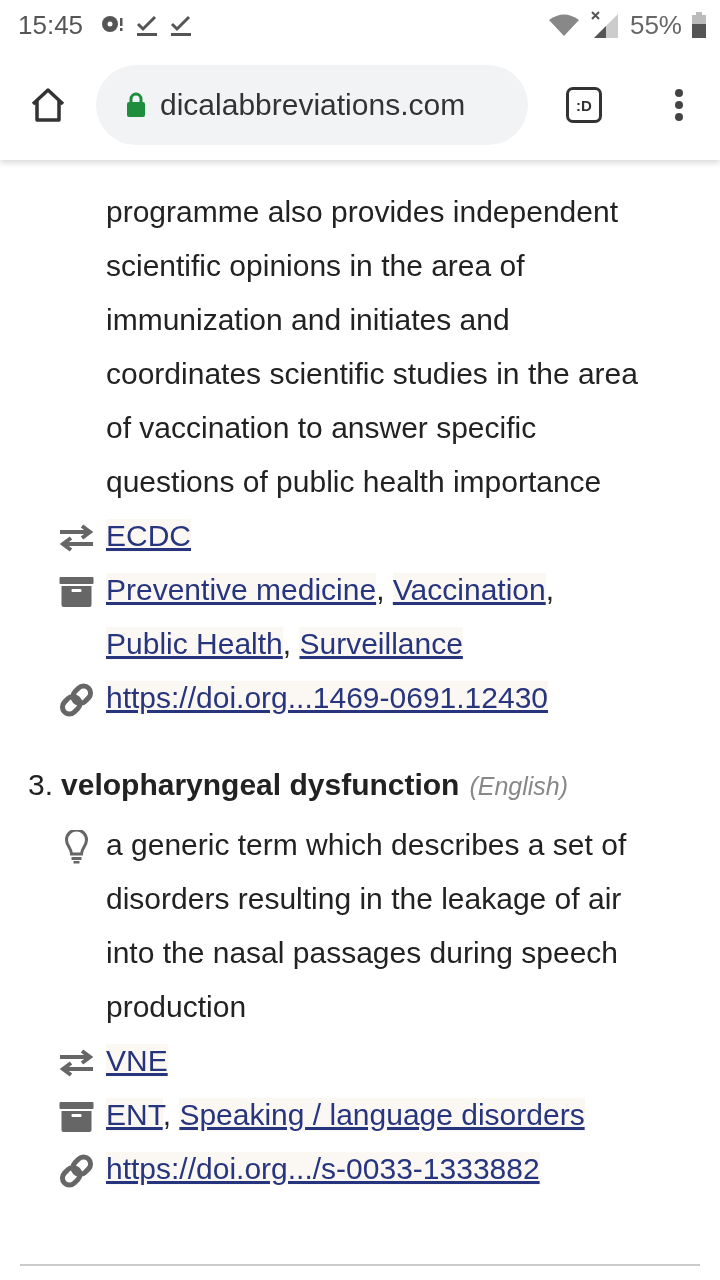 This screenshot has width=720, height=1280. Describe the element at coordinates (604, 25) in the screenshot. I see `signal-icon` at that location.